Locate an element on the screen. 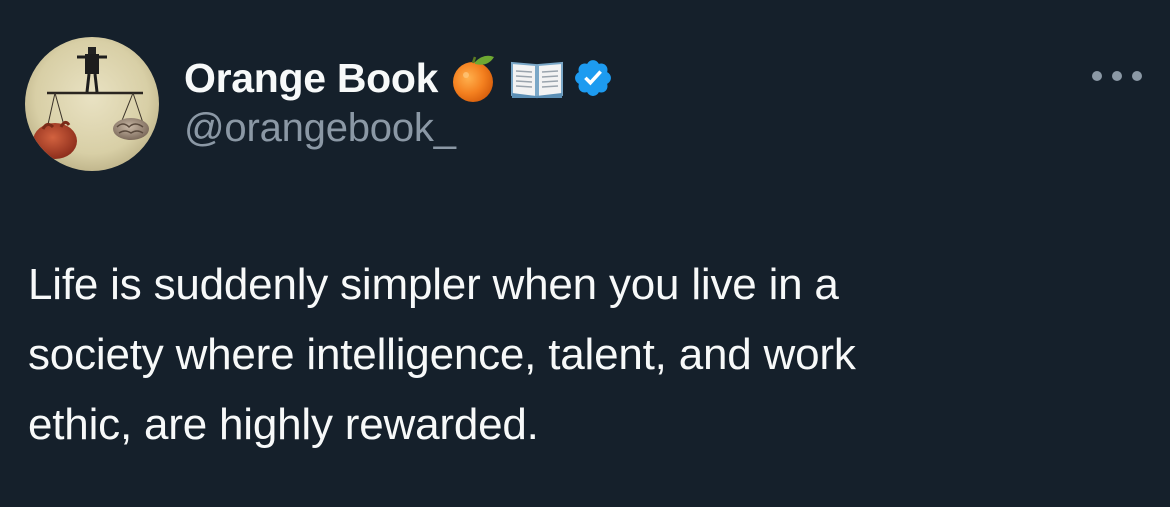 This screenshot has width=1170, height=507. orange-emoji-icon is located at coordinates (474, 78).